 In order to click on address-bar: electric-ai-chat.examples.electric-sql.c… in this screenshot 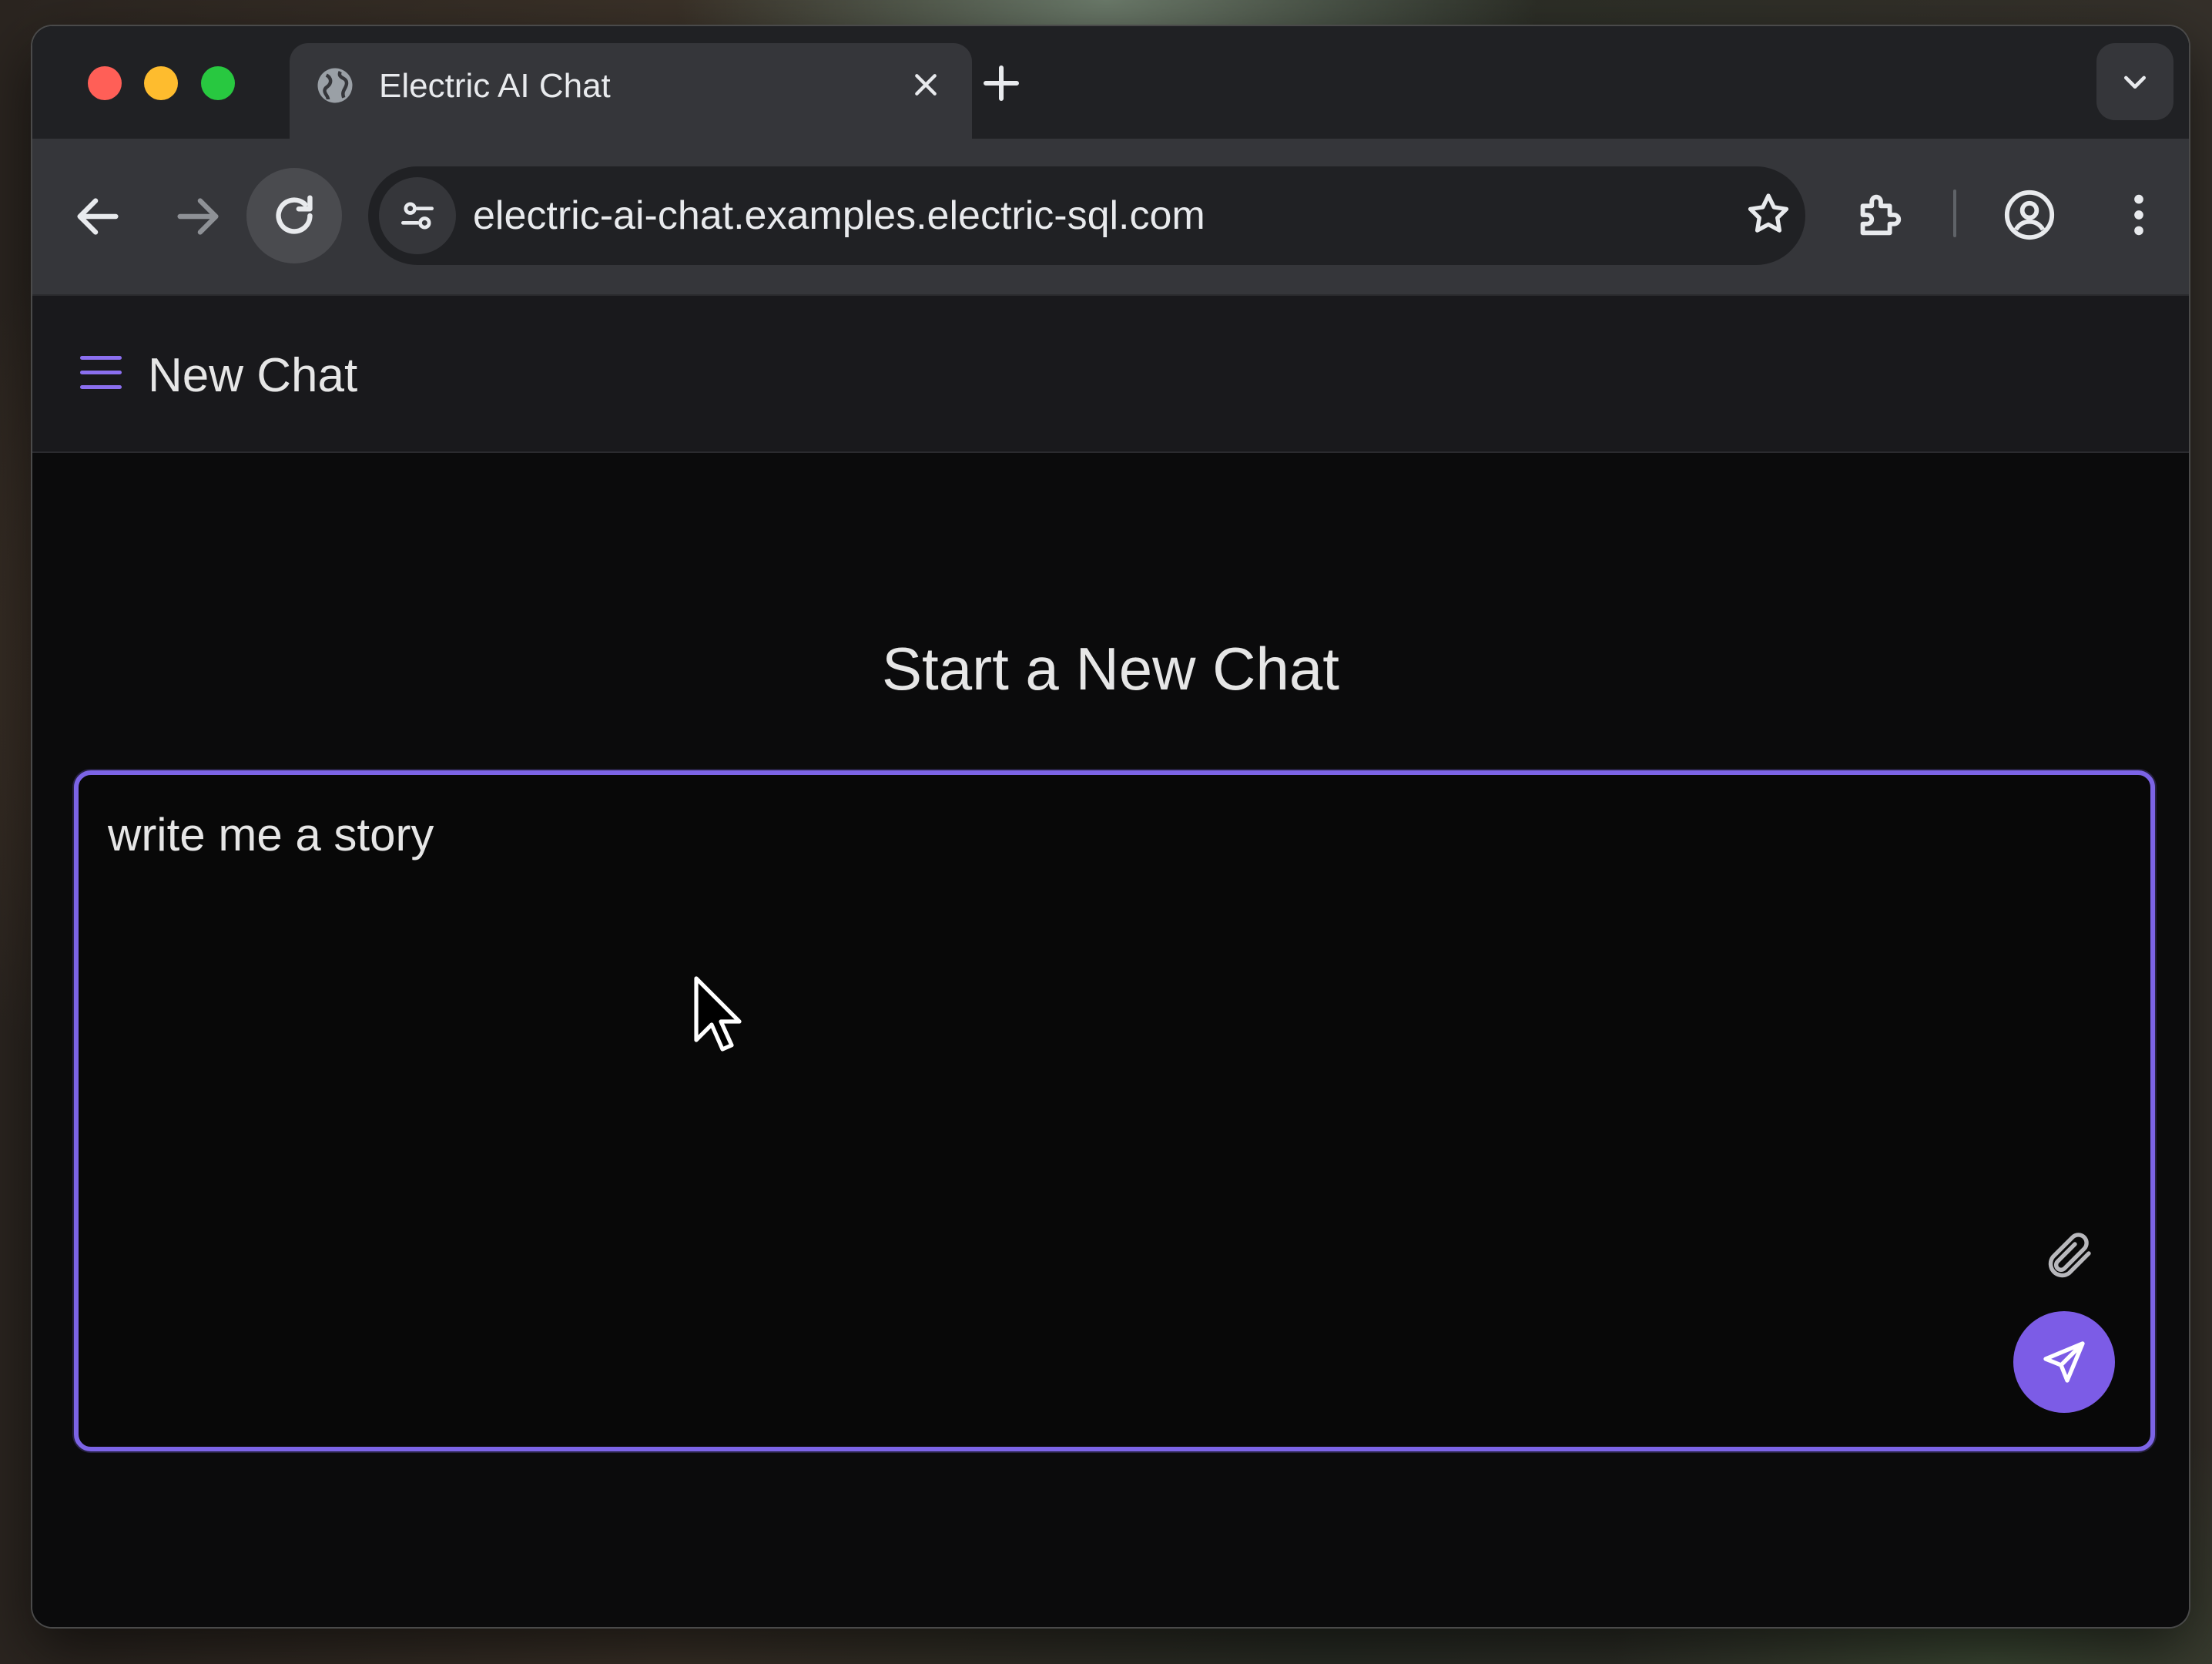, I will do `click(1086, 216)`.